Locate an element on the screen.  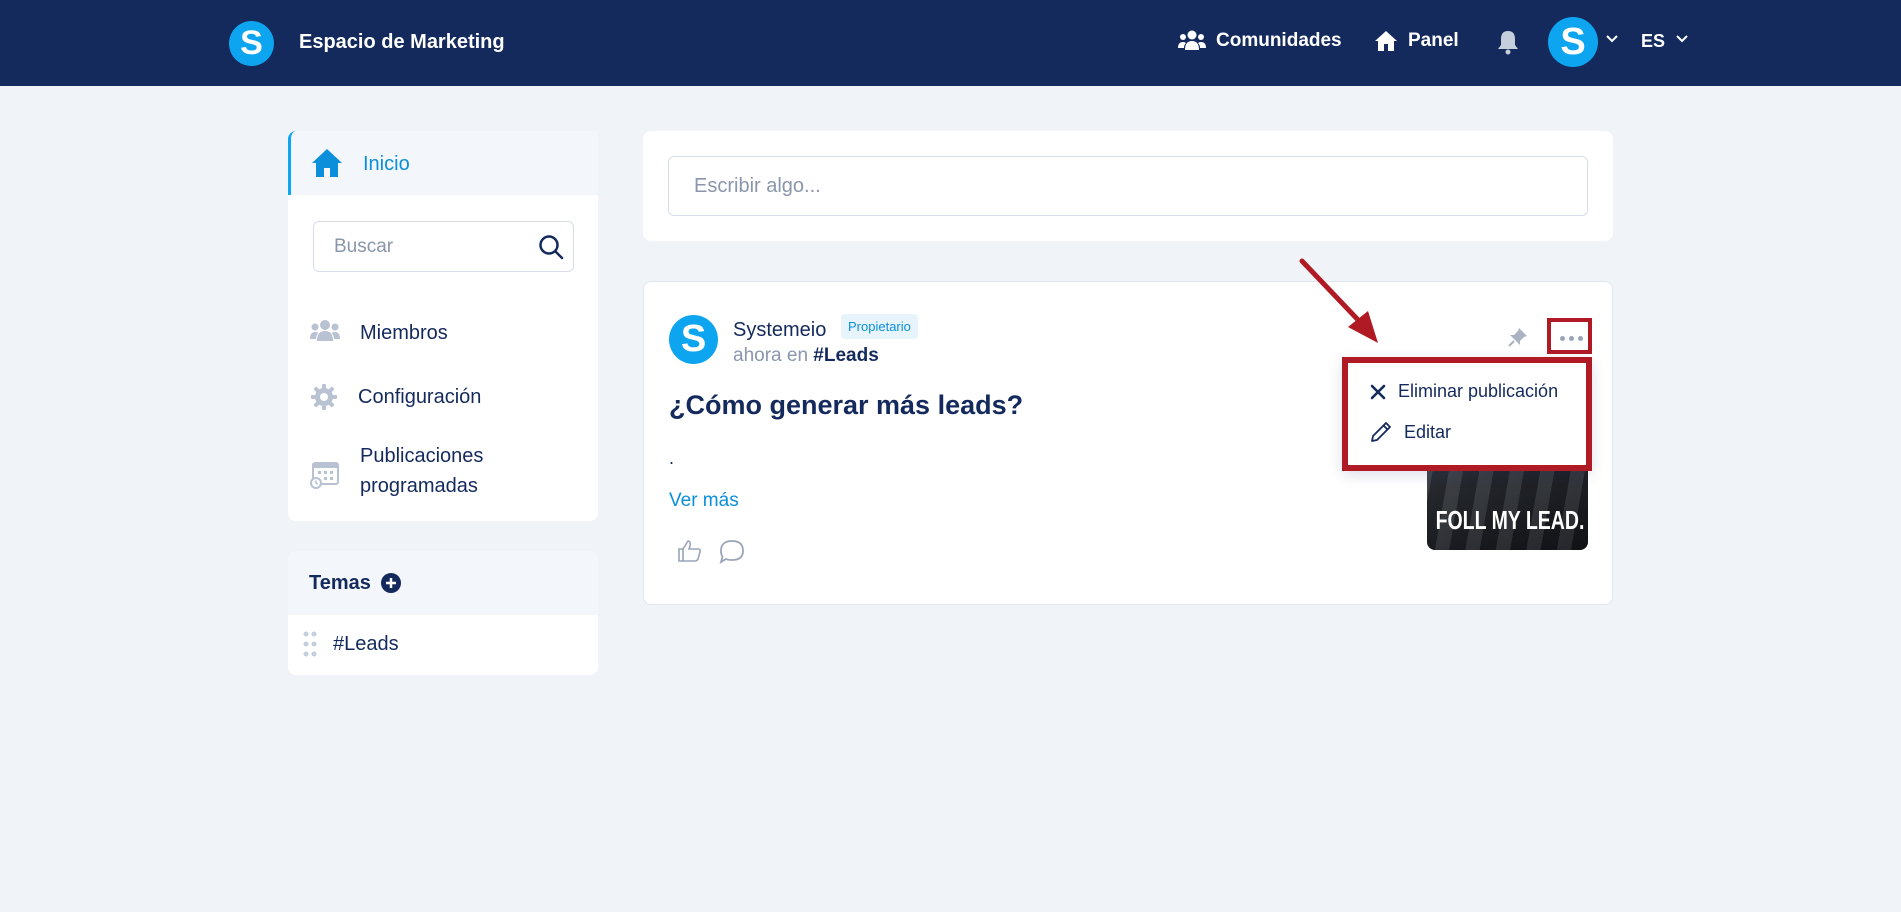
avatar: S is located at coordinates (693, 339).